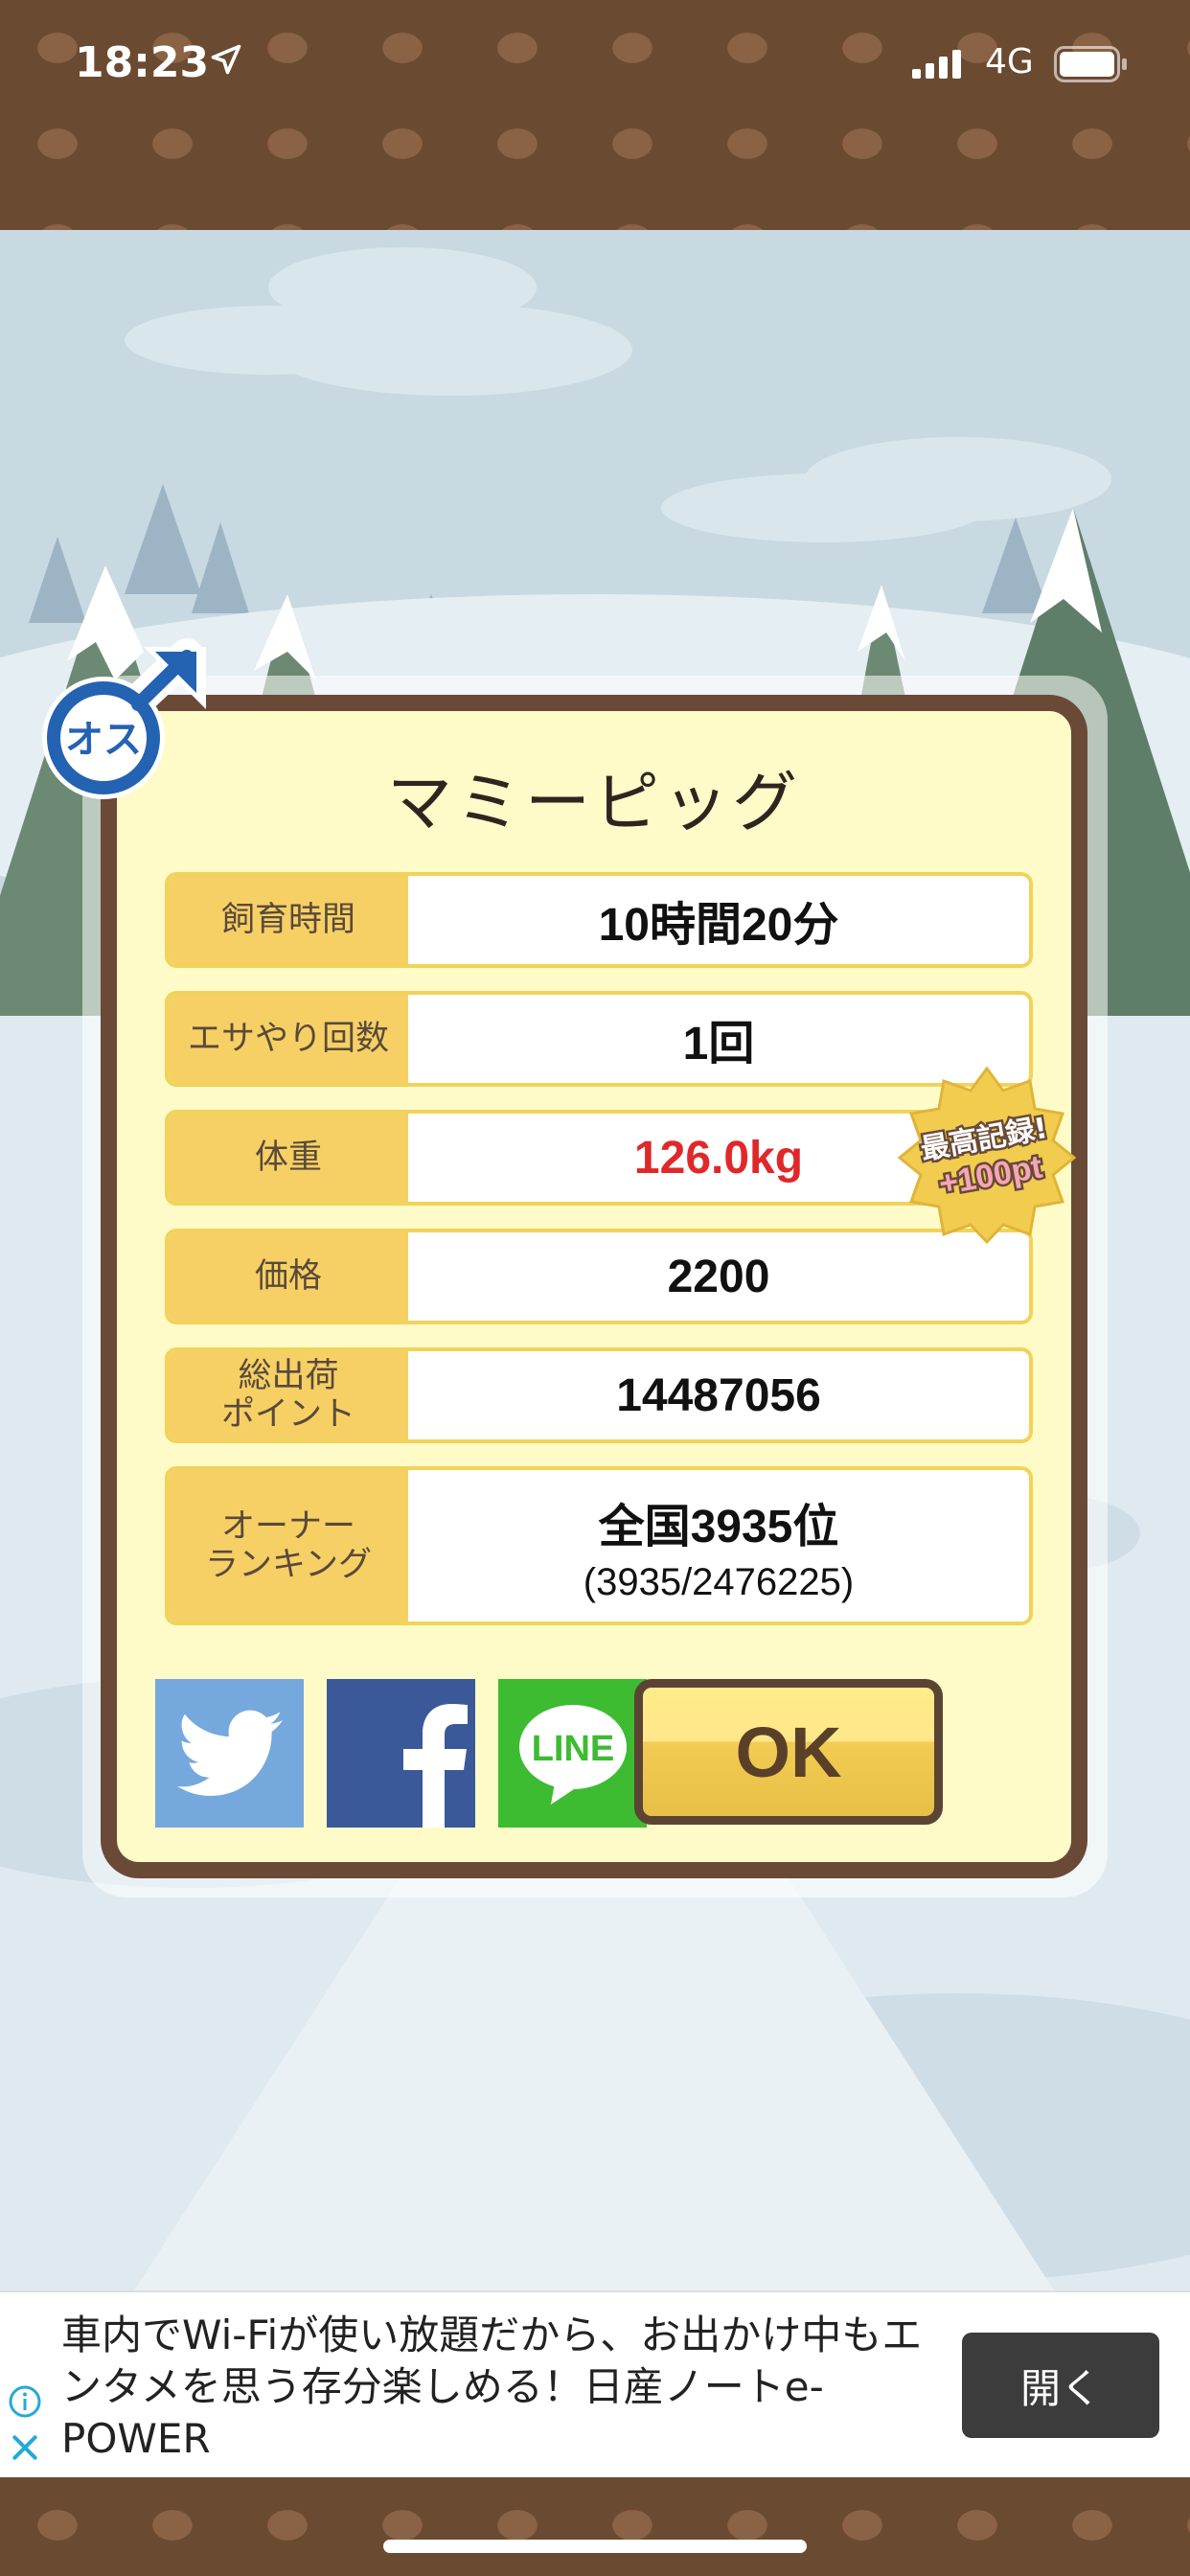 This screenshot has height=2576, width=1190. What do you see at coordinates (1061, 2386) in the screenshot?
I see `ad-open-button: 開く` at bounding box center [1061, 2386].